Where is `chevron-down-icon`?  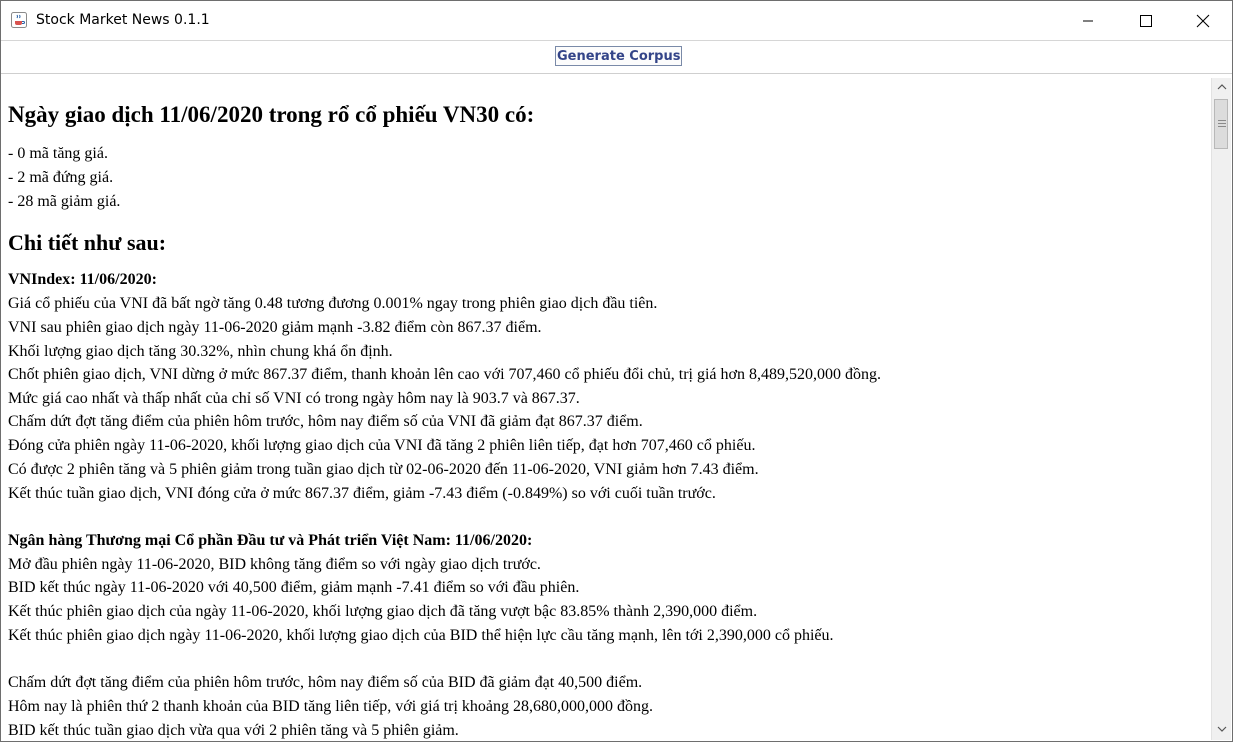 chevron-down-icon is located at coordinates (1221, 729).